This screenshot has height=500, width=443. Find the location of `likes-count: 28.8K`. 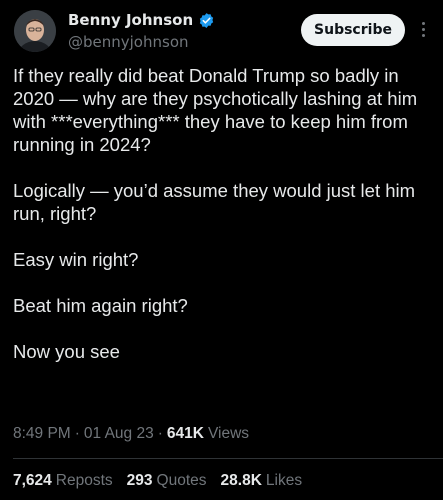

likes-count: 28.8K is located at coordinates (241, 480).